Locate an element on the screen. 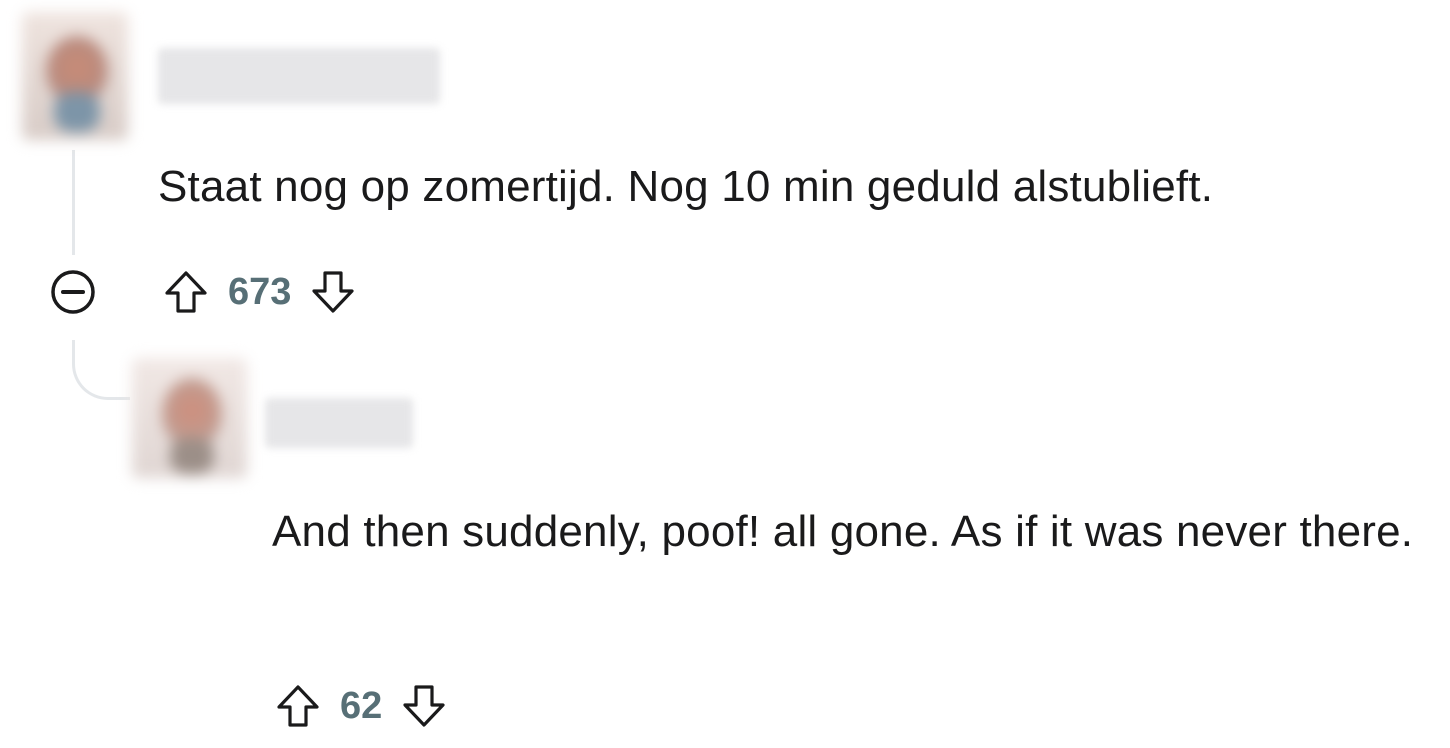 The image size is (1450, 748). comment-actions: 673 is located at coordinates (259, 292).